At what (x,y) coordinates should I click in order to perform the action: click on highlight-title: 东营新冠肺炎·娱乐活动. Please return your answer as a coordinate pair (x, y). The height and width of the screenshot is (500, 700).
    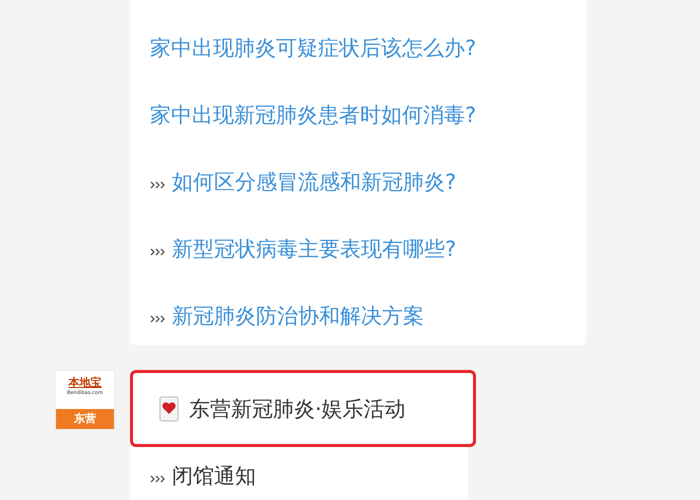
    Looking at the image, I should click on (297, 409).